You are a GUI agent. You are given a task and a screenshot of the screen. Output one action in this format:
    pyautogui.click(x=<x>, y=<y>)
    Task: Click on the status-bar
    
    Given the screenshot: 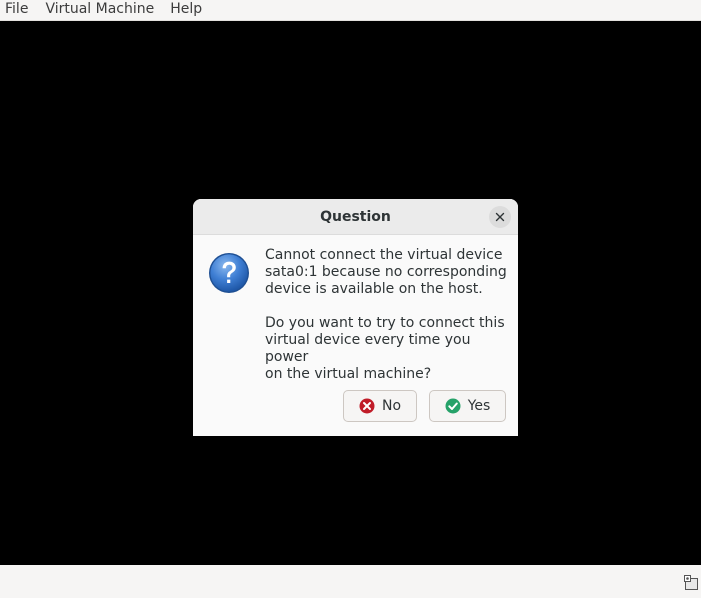 What is the action you would take?
    pyautogui.click(x=350, y=581)
    